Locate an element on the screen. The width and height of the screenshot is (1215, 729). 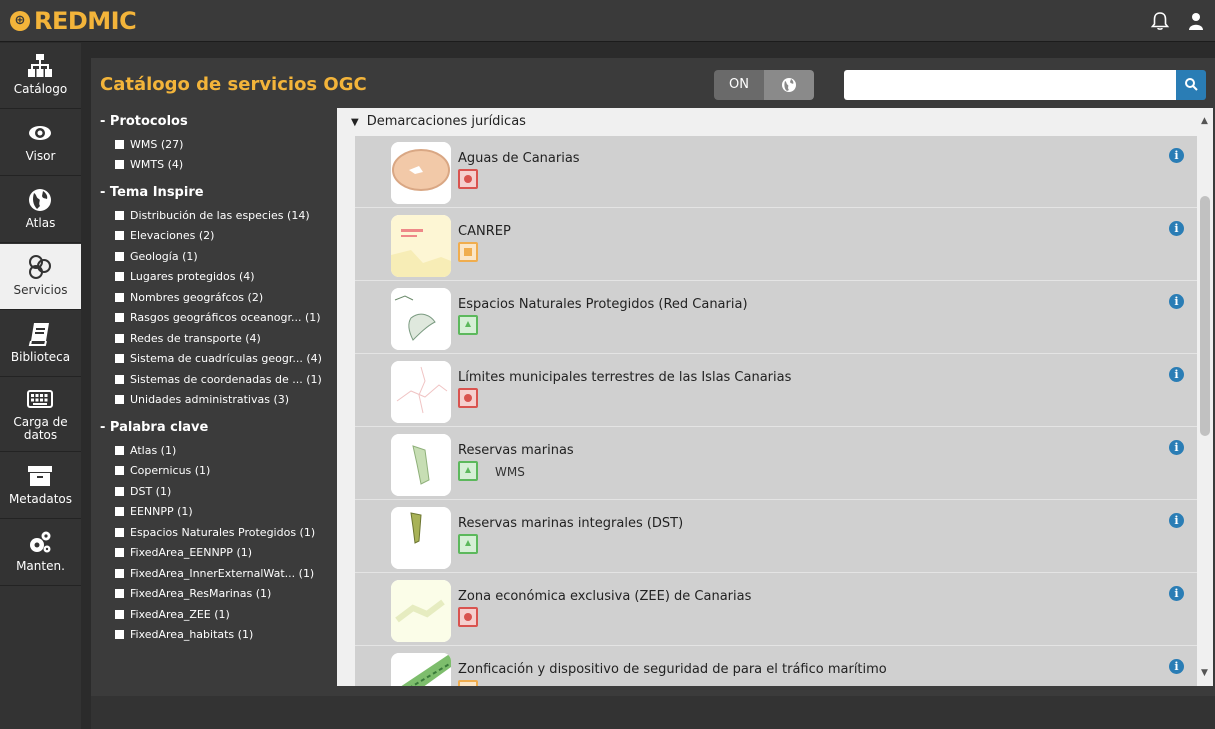
filter-item: FixedArea_EENNPP (1) is located at coordinates (219, 553).